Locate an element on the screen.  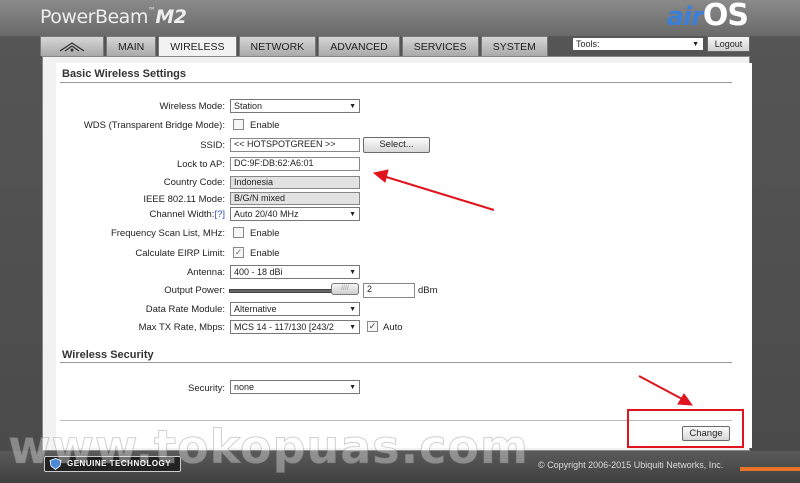
footer-accent-strip is located at coordinates (770, 469).